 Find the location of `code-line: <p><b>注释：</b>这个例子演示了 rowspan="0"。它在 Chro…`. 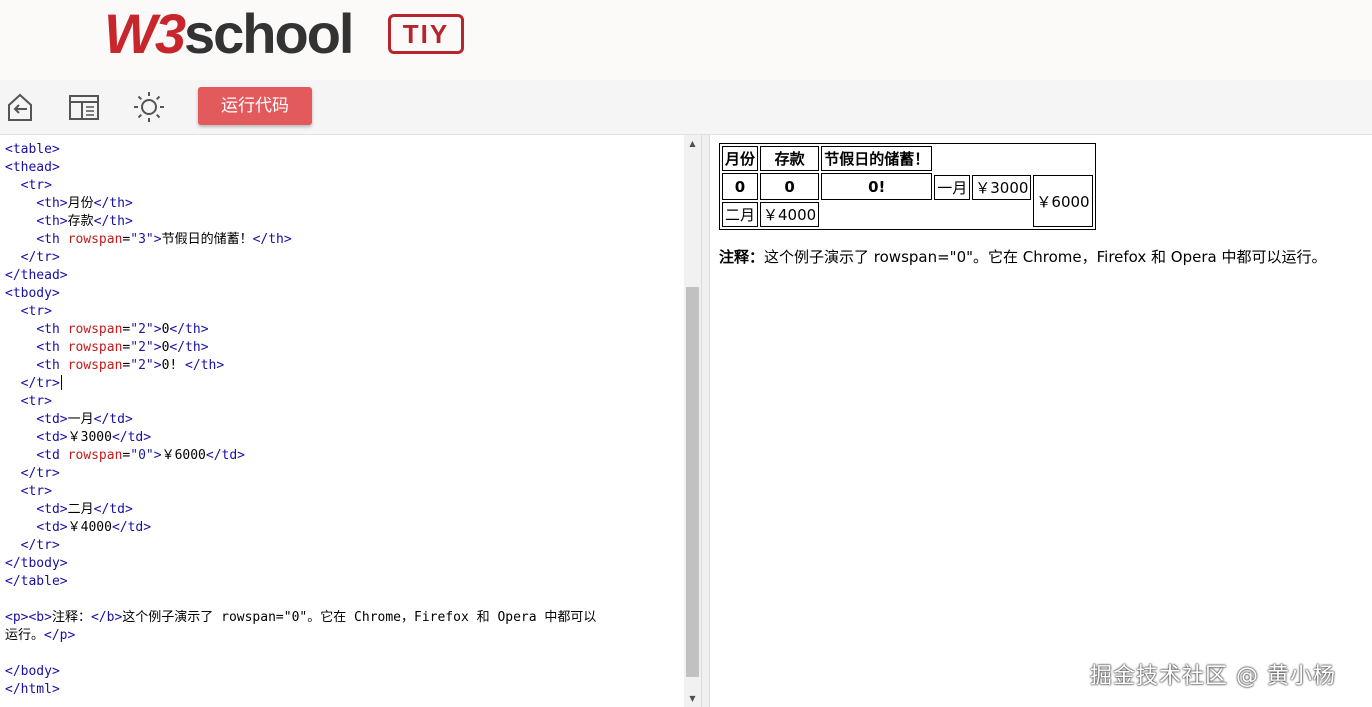

code-line: <p><b>注释：</b>这个例子演示了 rowspan="0"。它在 Chro… is located at coordinates (343, 618).